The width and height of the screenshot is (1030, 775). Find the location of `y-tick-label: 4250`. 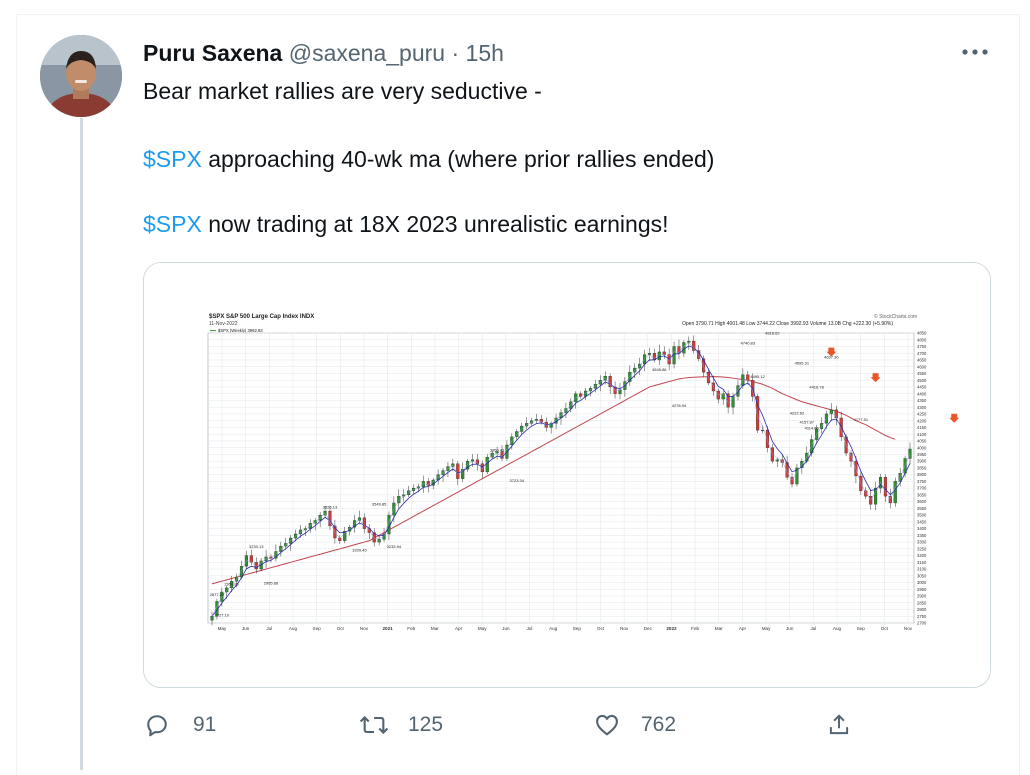

y-tick-label: 4250 is located at coordinates (922, 414).